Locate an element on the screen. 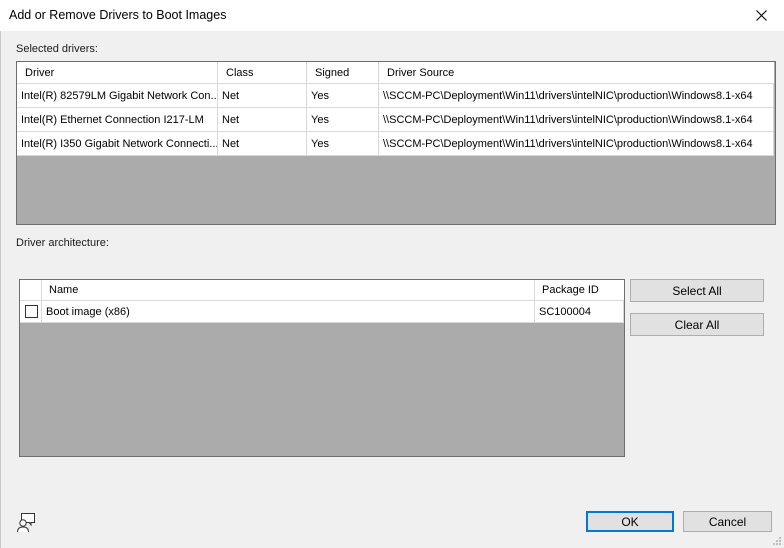 The image size is (784, 548). cancel-button: Cancel is located at coordinates (727, 521).